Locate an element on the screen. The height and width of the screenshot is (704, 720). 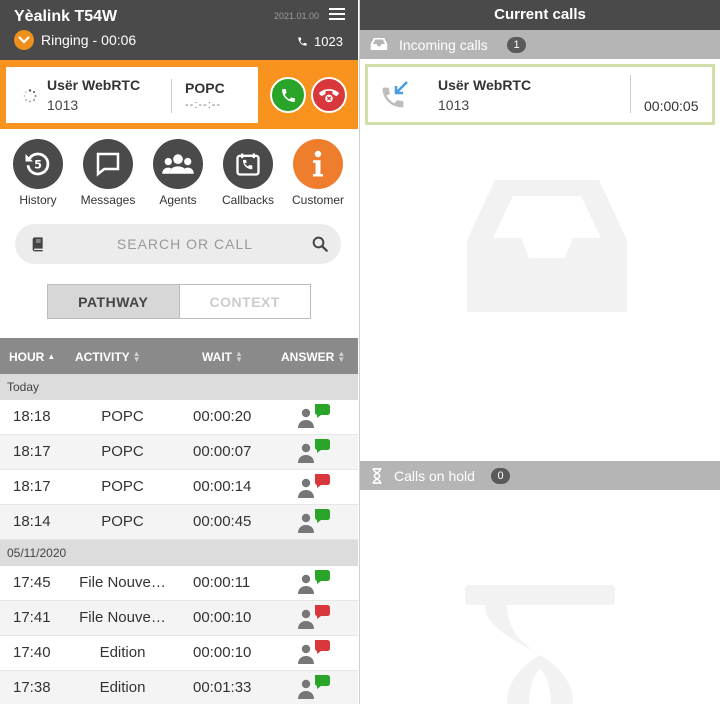
svg-text: 5 is located at coordinates (38, 164).